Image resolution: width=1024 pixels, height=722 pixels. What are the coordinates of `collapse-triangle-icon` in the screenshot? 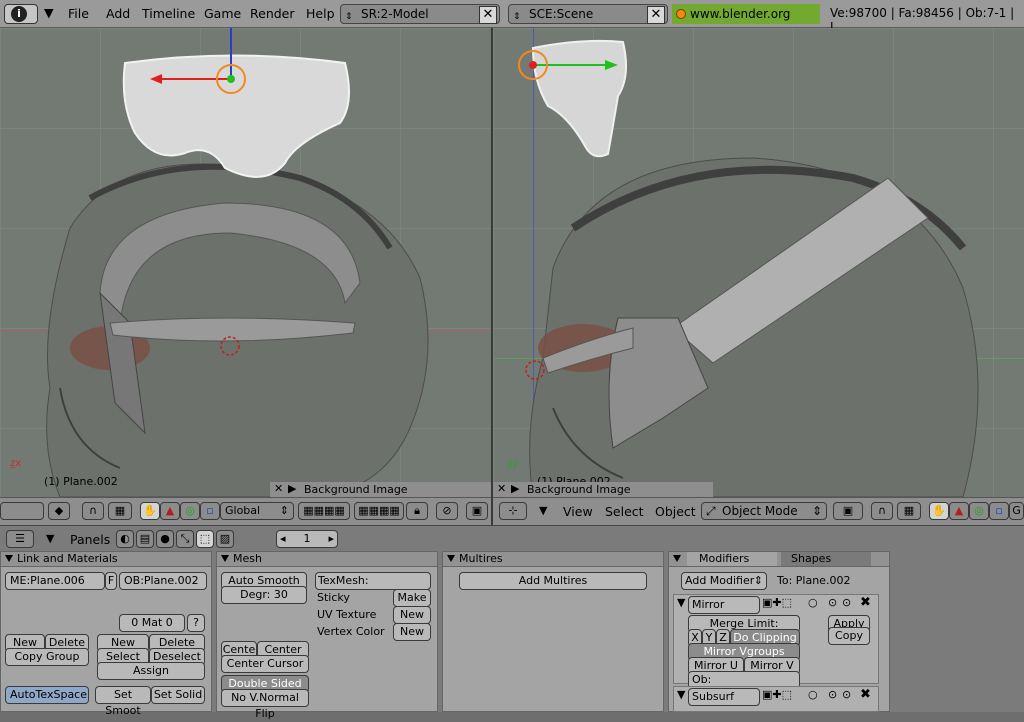 It's located at (677, 558).